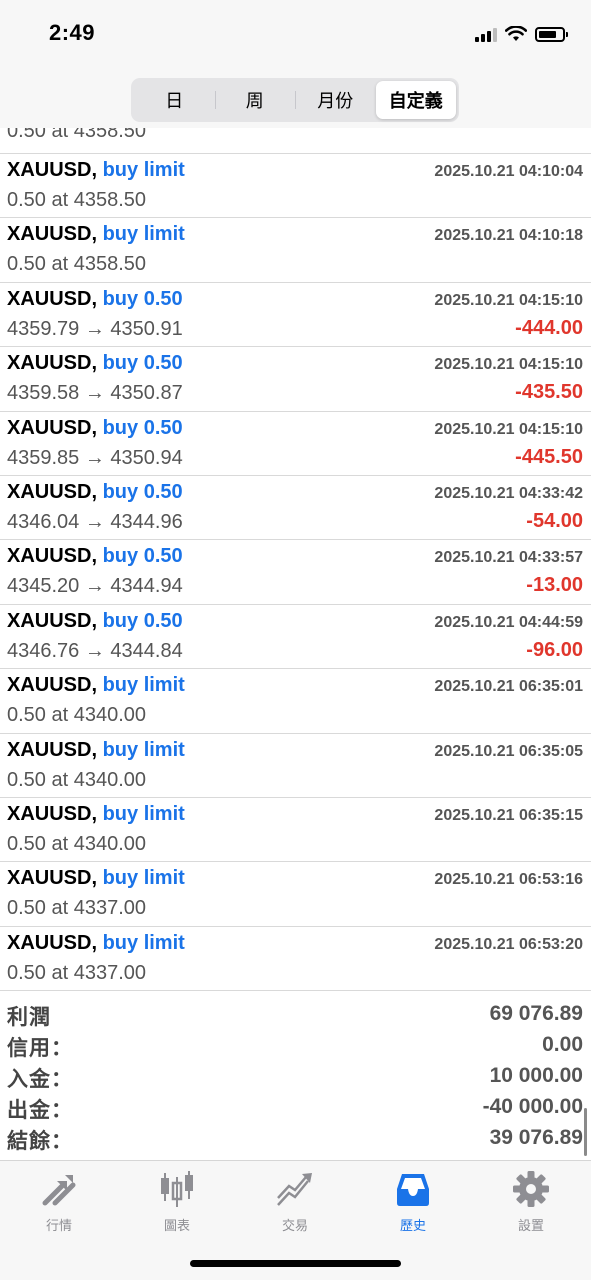 This screenshot has height=1280, width=591. I want to click on order-detail: 4345.20 → 4344.94, so click(95, 586).